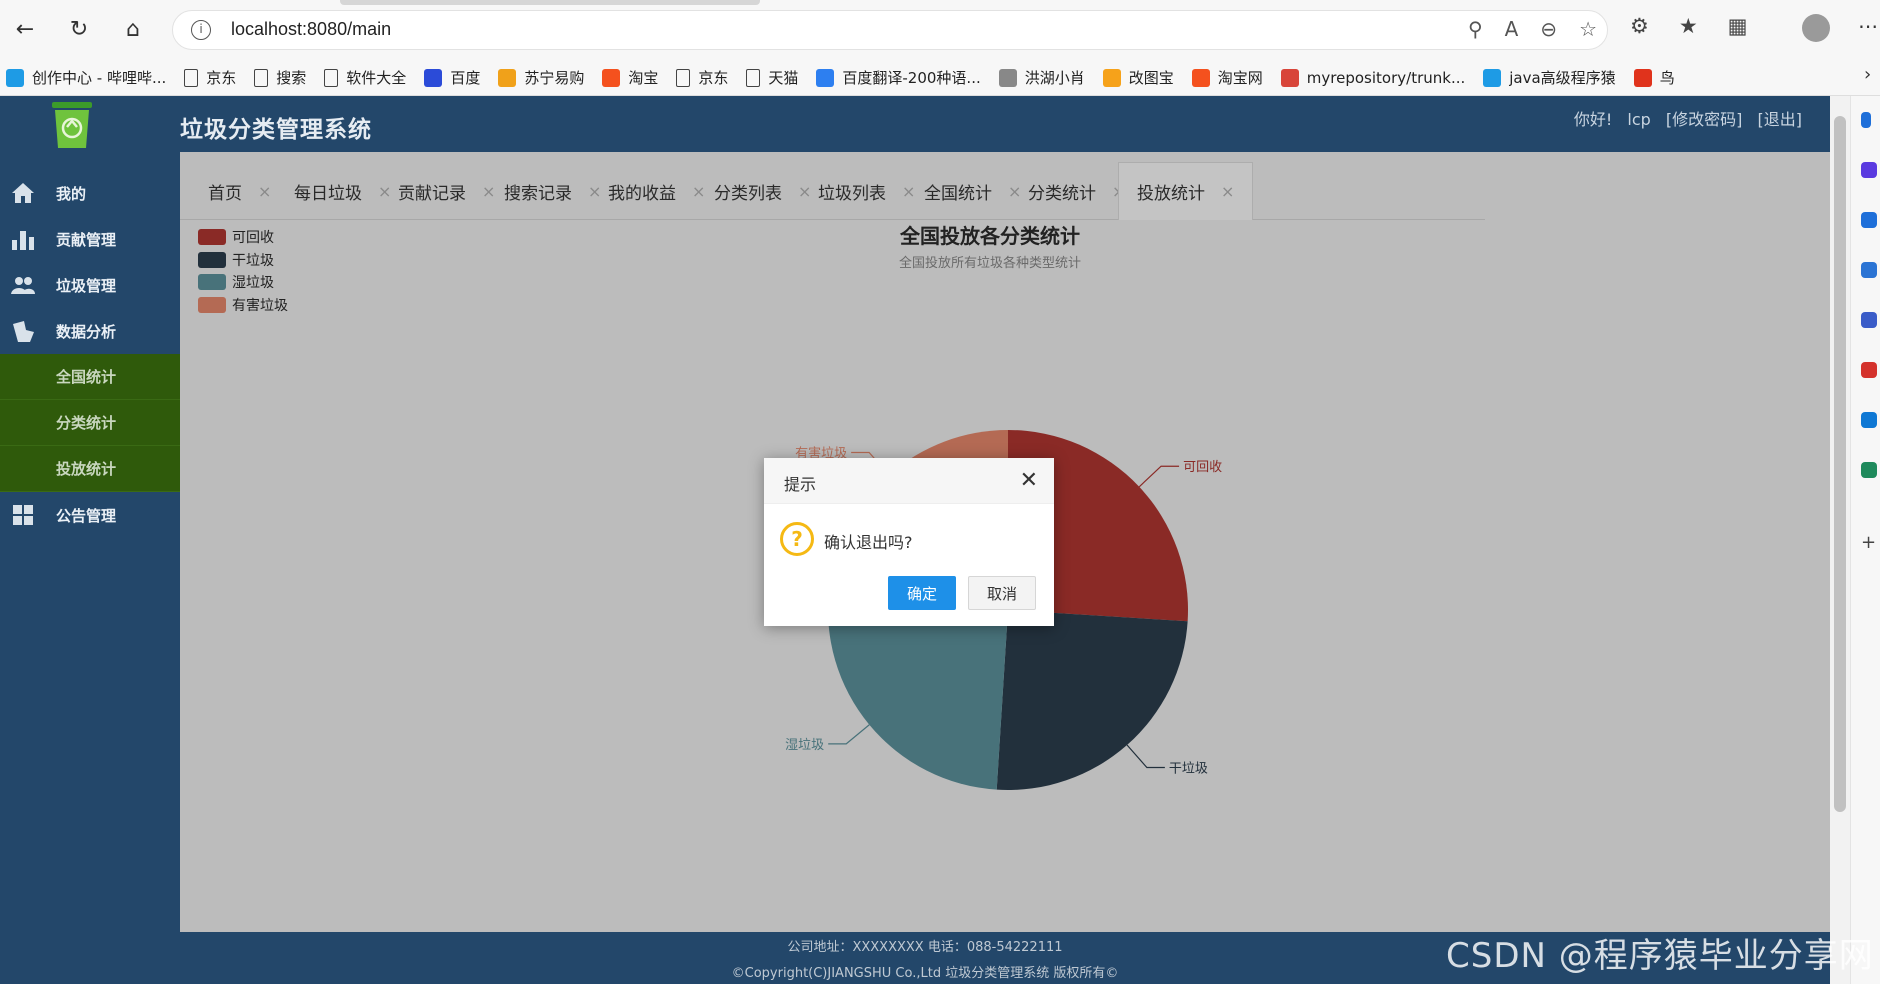 The width and height of the screenshot is (1880, 984). I want to click on search-icon, so click(1866, 120).